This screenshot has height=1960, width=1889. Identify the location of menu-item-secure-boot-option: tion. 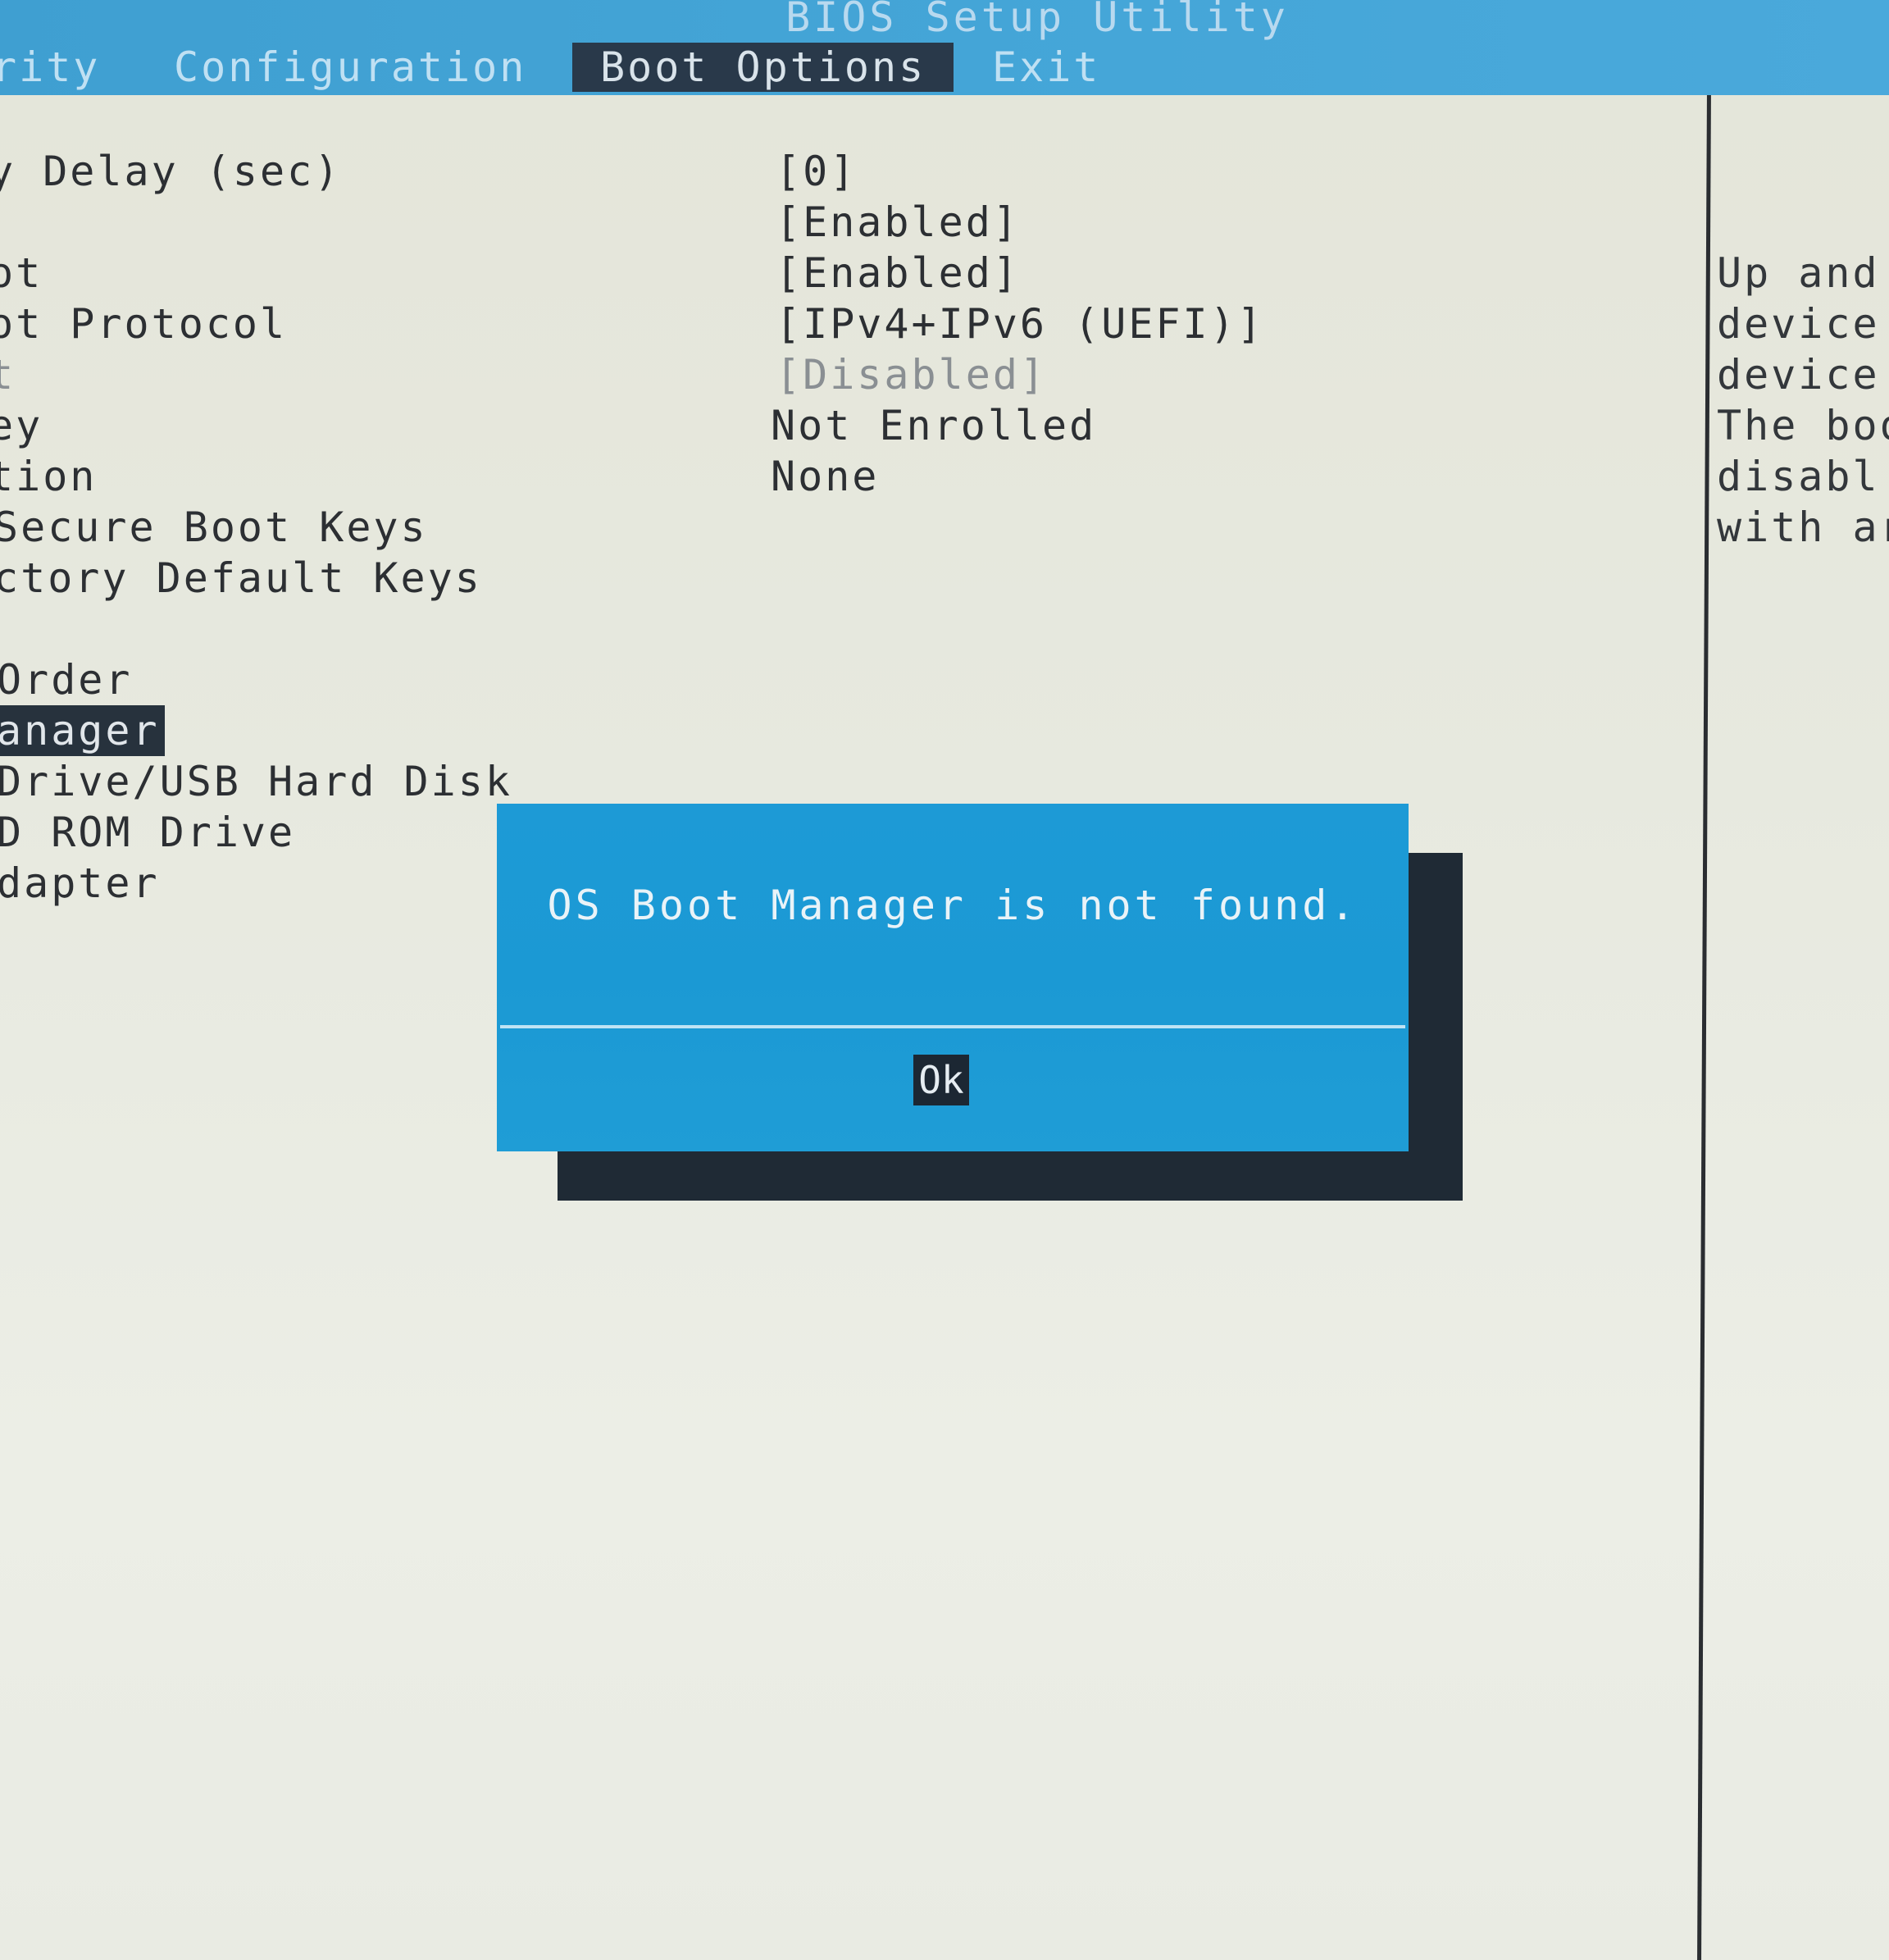
(49, 477).